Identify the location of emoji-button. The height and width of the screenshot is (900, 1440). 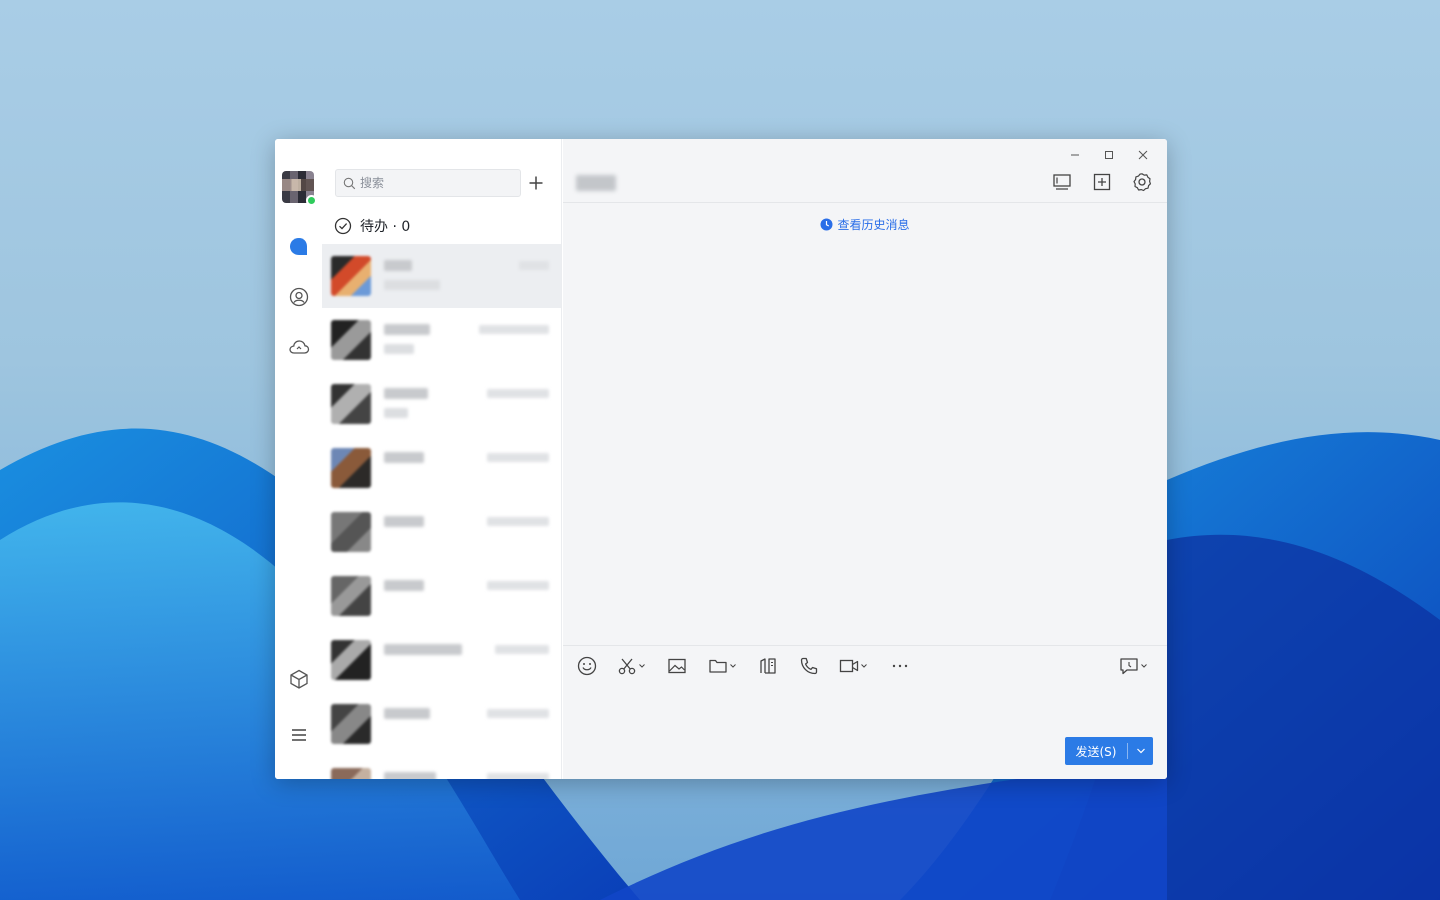
(587, 666).